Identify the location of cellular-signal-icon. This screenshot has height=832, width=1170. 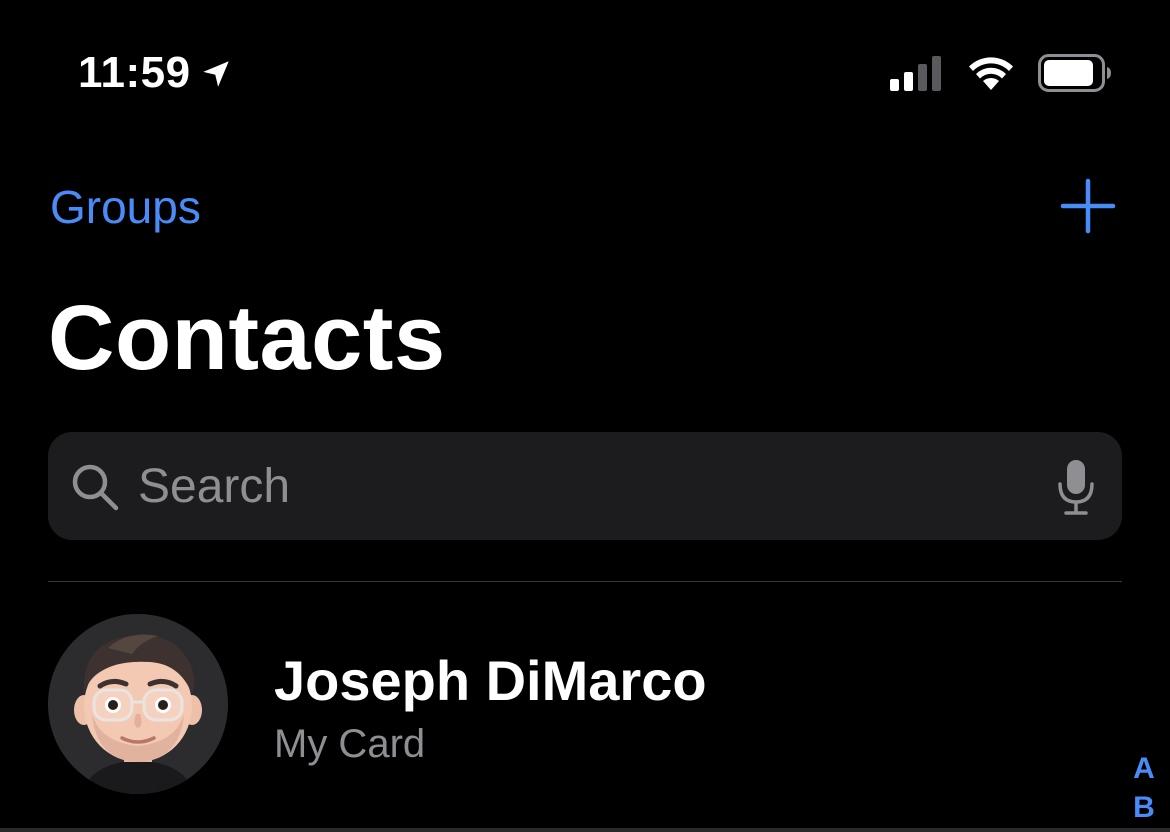
(915, 73).